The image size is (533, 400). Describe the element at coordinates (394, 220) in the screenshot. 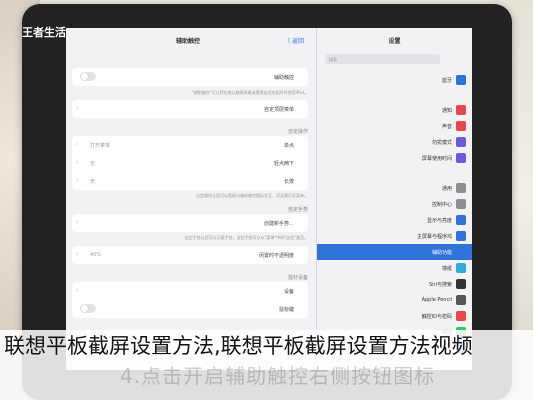

I see `settings-item: 显示与亮度` at that location.